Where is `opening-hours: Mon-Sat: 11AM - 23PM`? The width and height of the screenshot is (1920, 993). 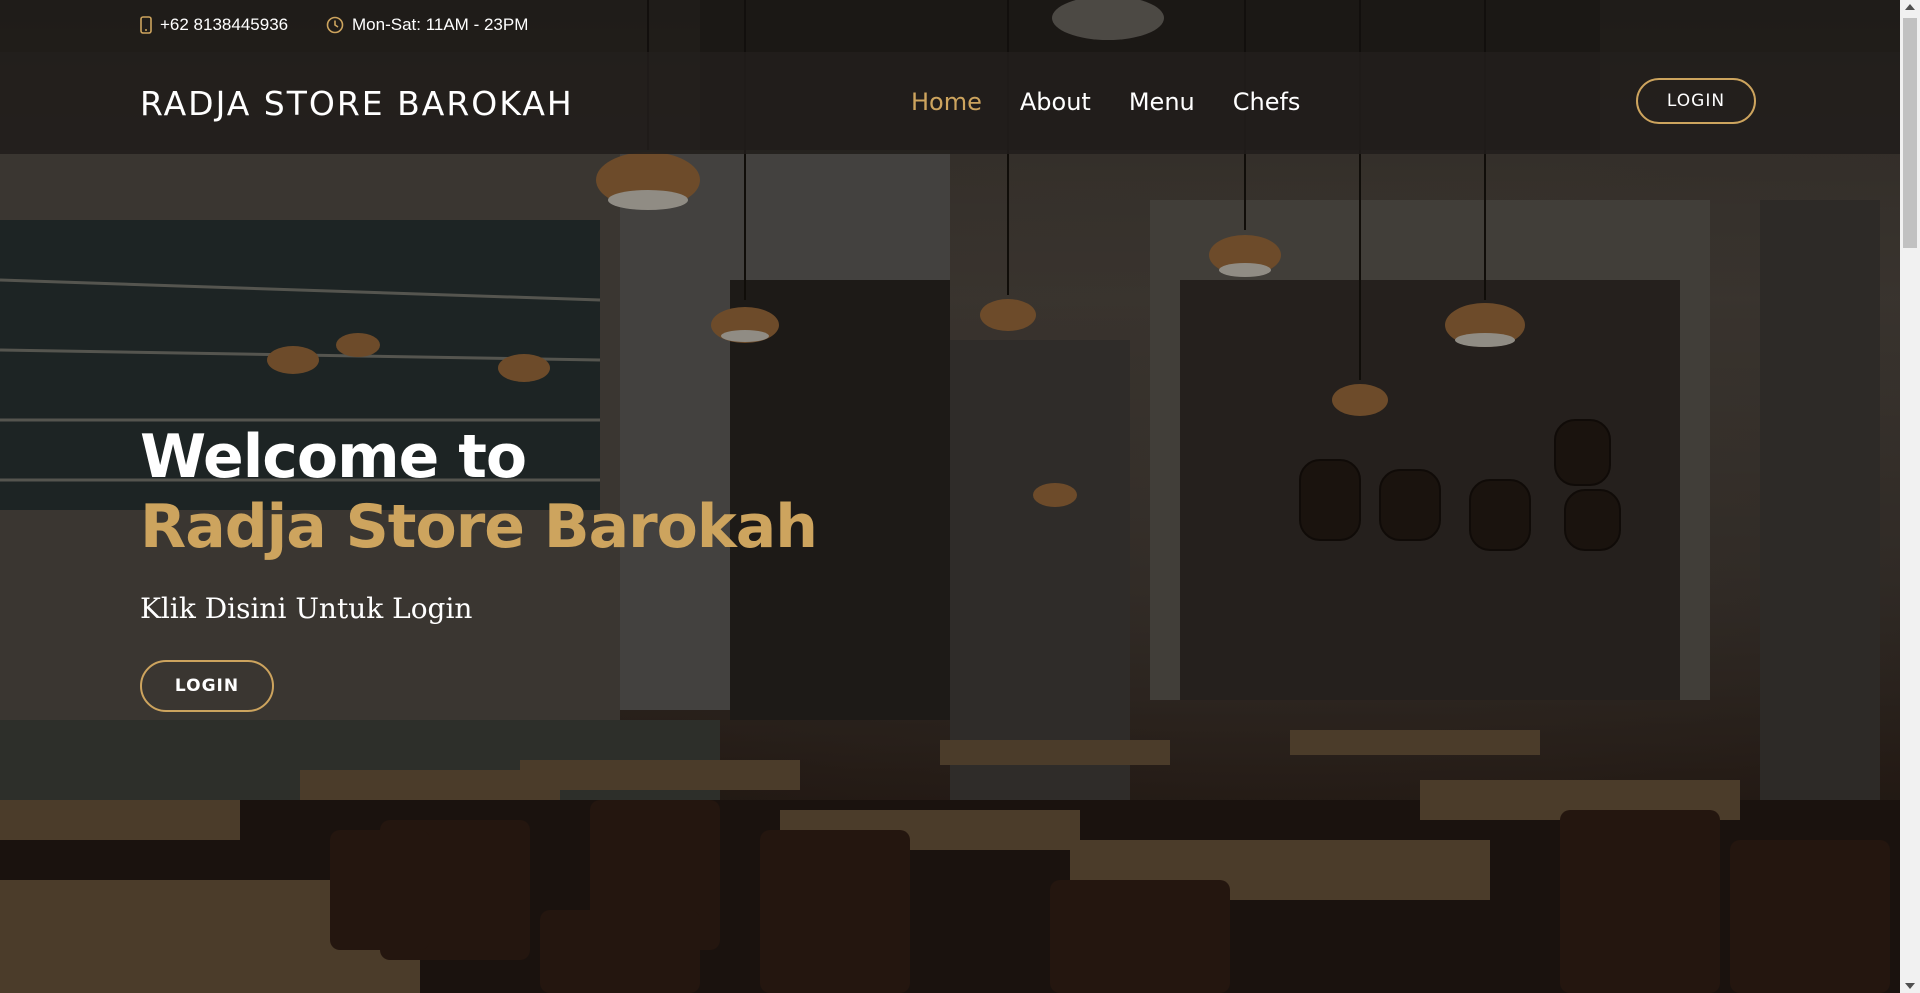
opening-hours: Mon-Sat: 11AM - 23PM is located at coordinates (427, 25).